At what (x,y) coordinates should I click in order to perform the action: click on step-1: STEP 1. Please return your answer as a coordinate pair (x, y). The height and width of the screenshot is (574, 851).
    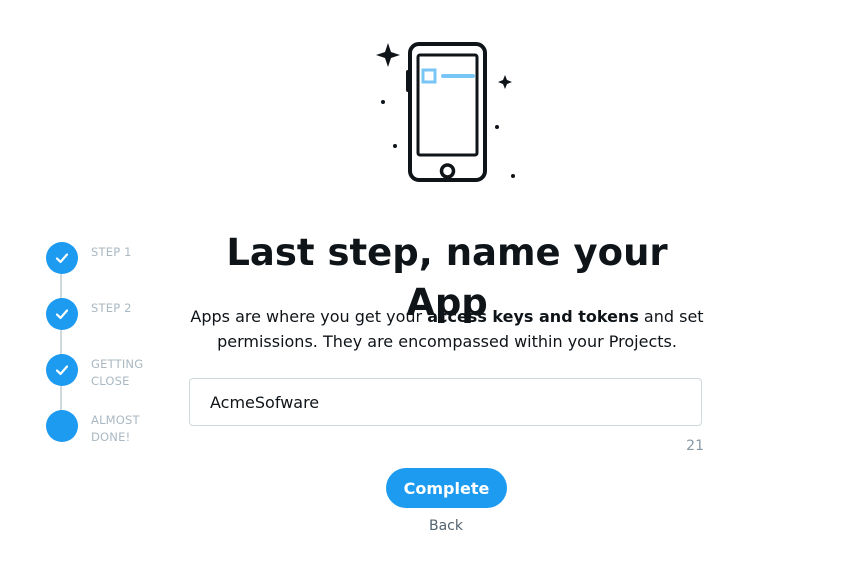
    Looking at the image, I should click on (121, 262).